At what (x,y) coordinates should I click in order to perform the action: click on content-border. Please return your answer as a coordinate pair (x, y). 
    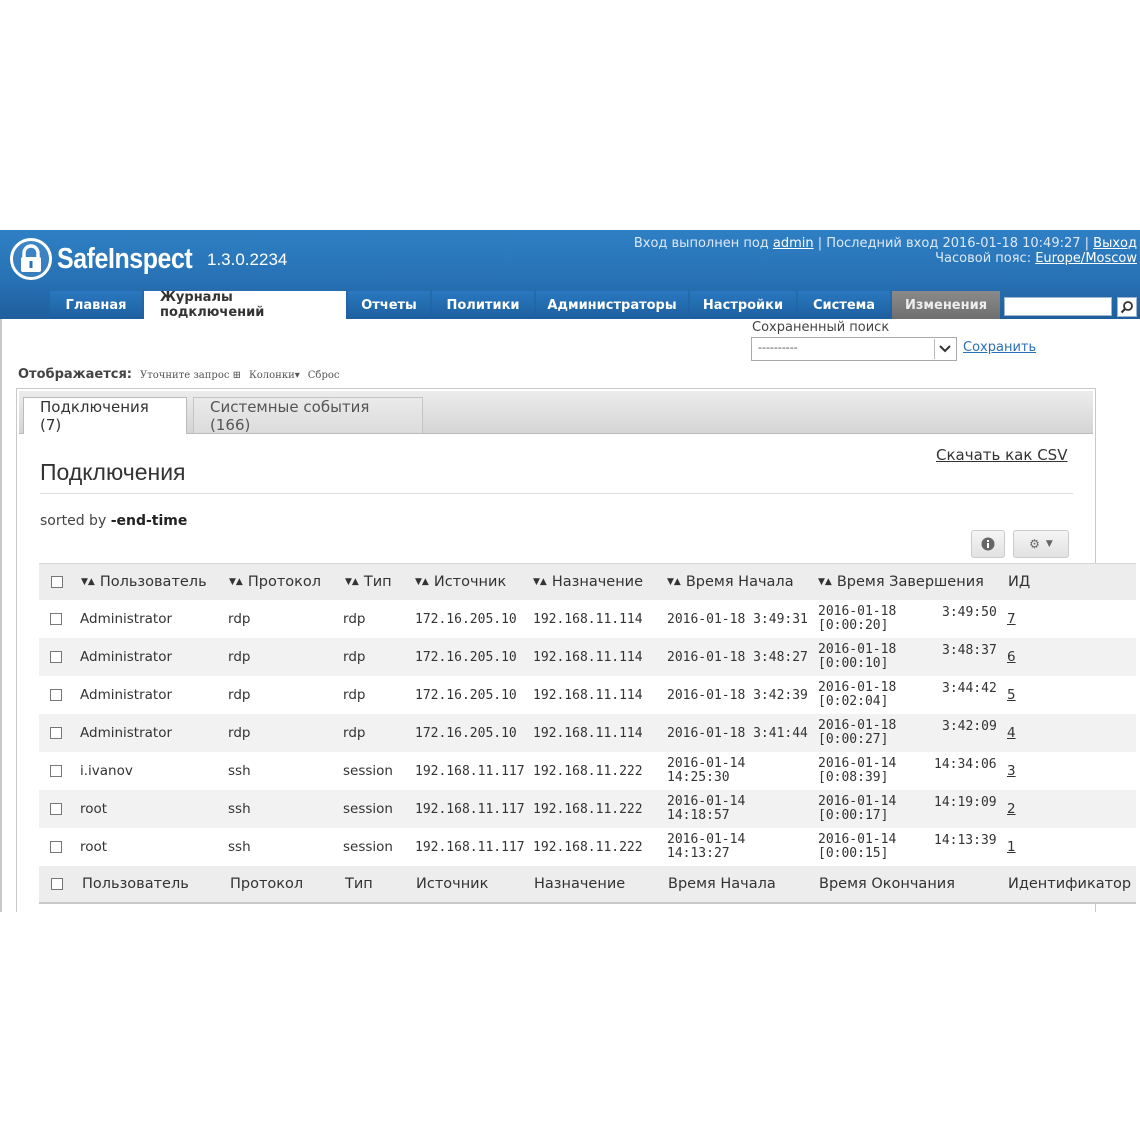
    Looking at the image, I should click on (1, 615).